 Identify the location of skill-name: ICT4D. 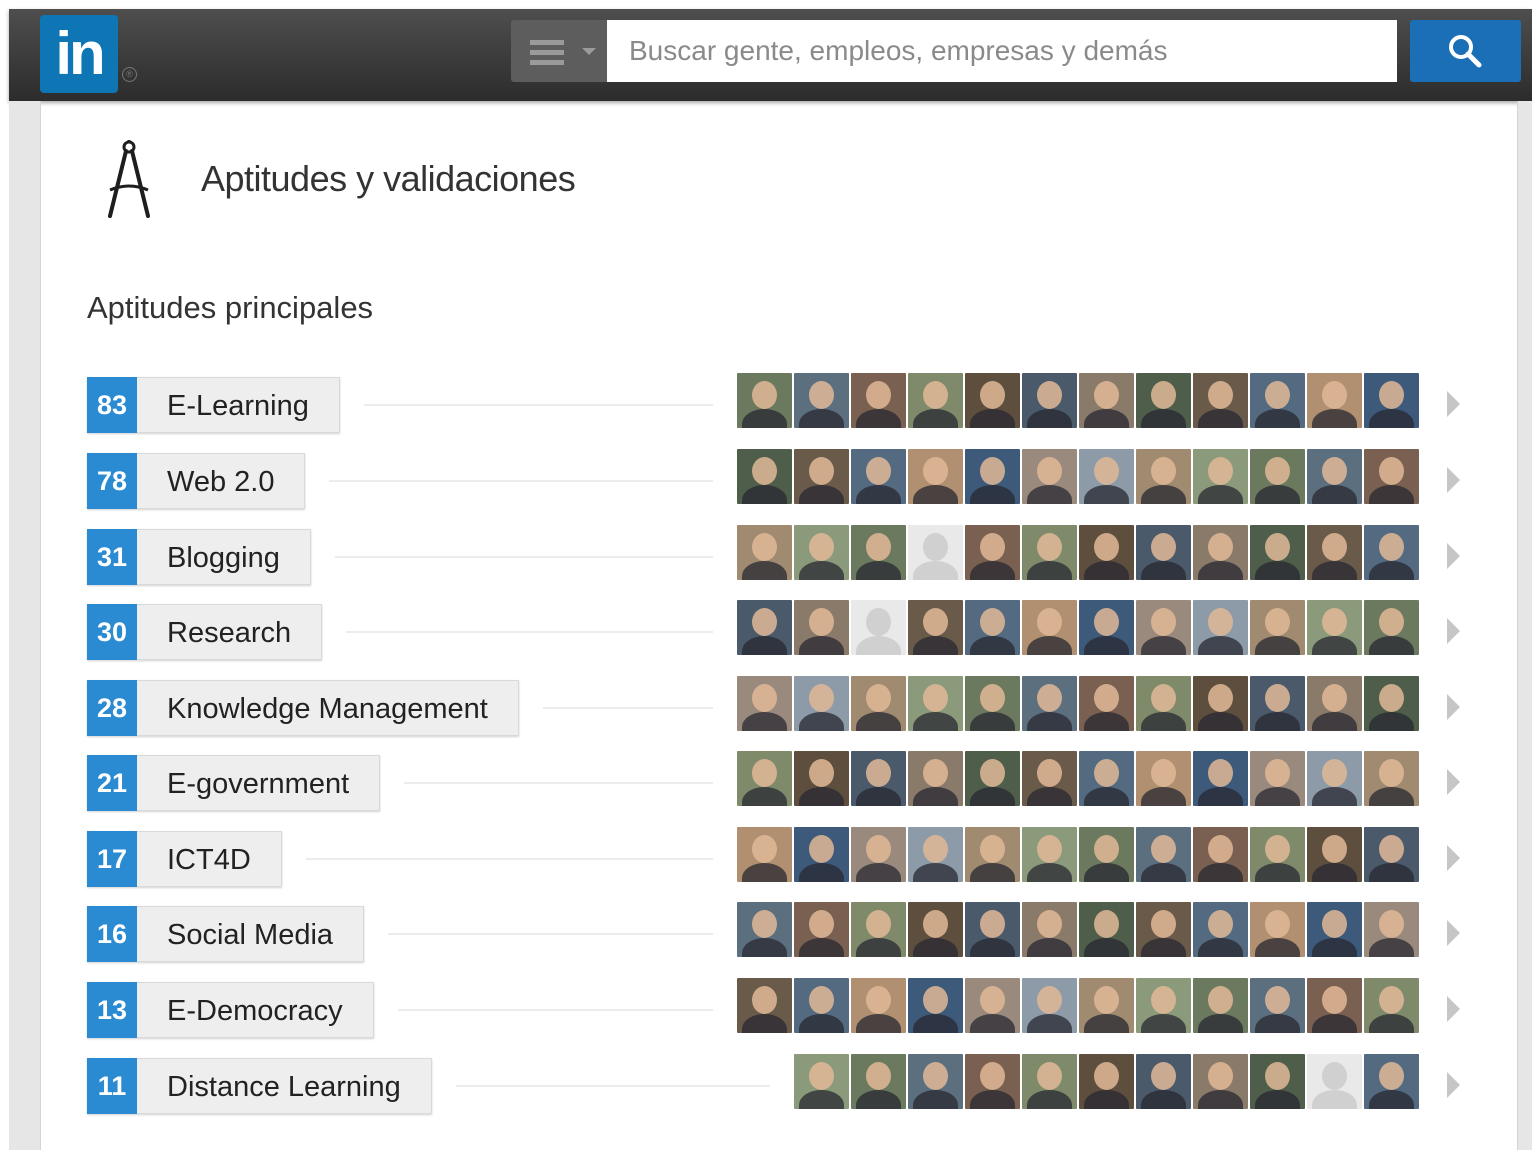
(209, 859).